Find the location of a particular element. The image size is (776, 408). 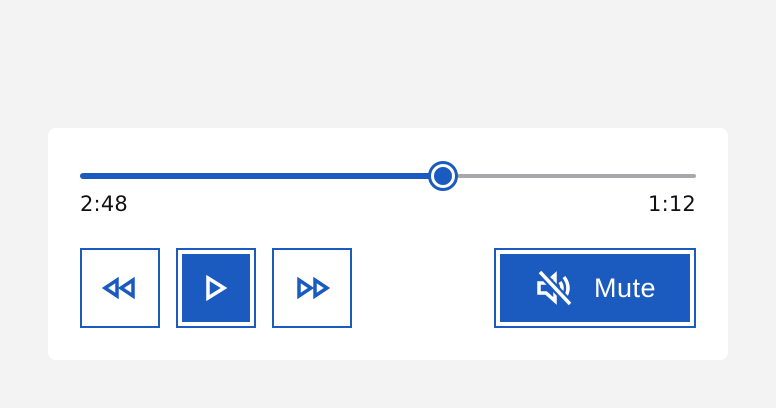

mute-button: Mute is located at coordinates (595, 288).